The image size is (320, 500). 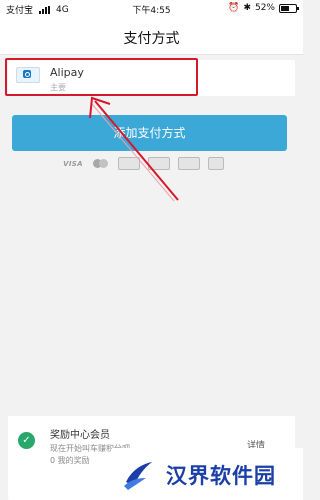 What do you see at coordinates (143, 163) in the screenshot?
I see `card-logos: VISA` at bounding box center [143, 163].